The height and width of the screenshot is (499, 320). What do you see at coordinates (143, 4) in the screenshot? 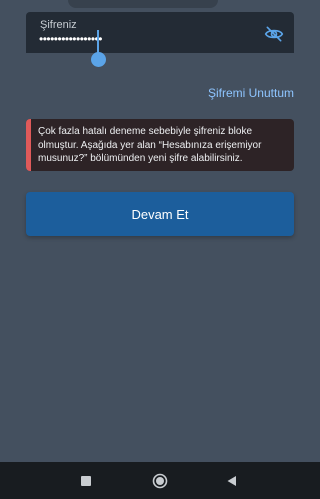
I see `previous-field-edge` at bounding box center [143, 4].